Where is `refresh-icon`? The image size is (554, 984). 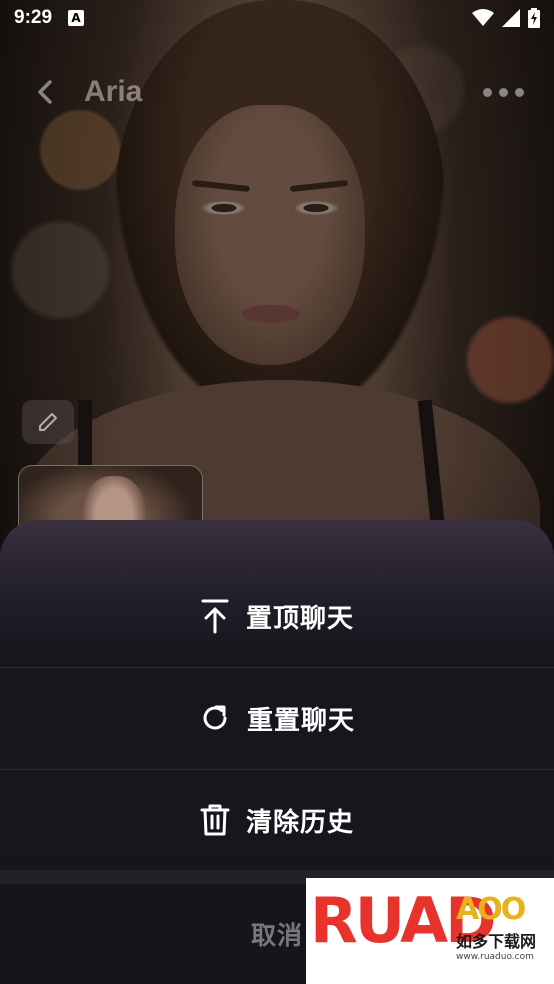 refresh-icon is located at coordinates (215, 717).